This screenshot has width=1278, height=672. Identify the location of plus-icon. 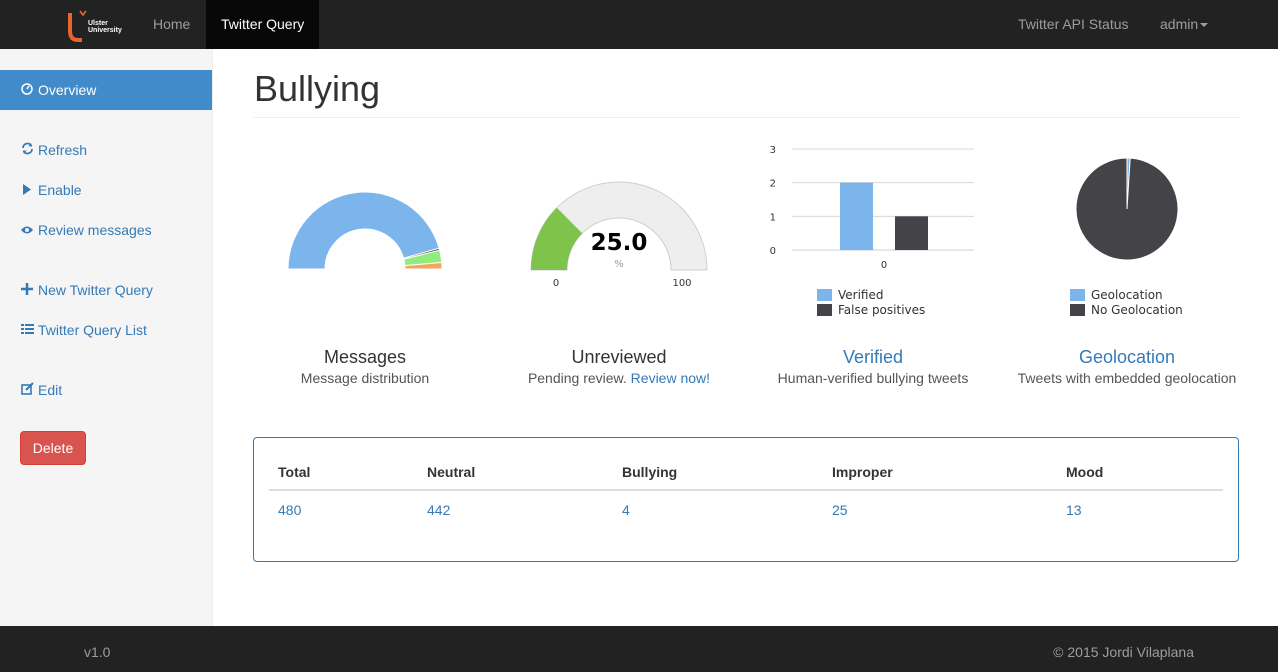
(27, 290).